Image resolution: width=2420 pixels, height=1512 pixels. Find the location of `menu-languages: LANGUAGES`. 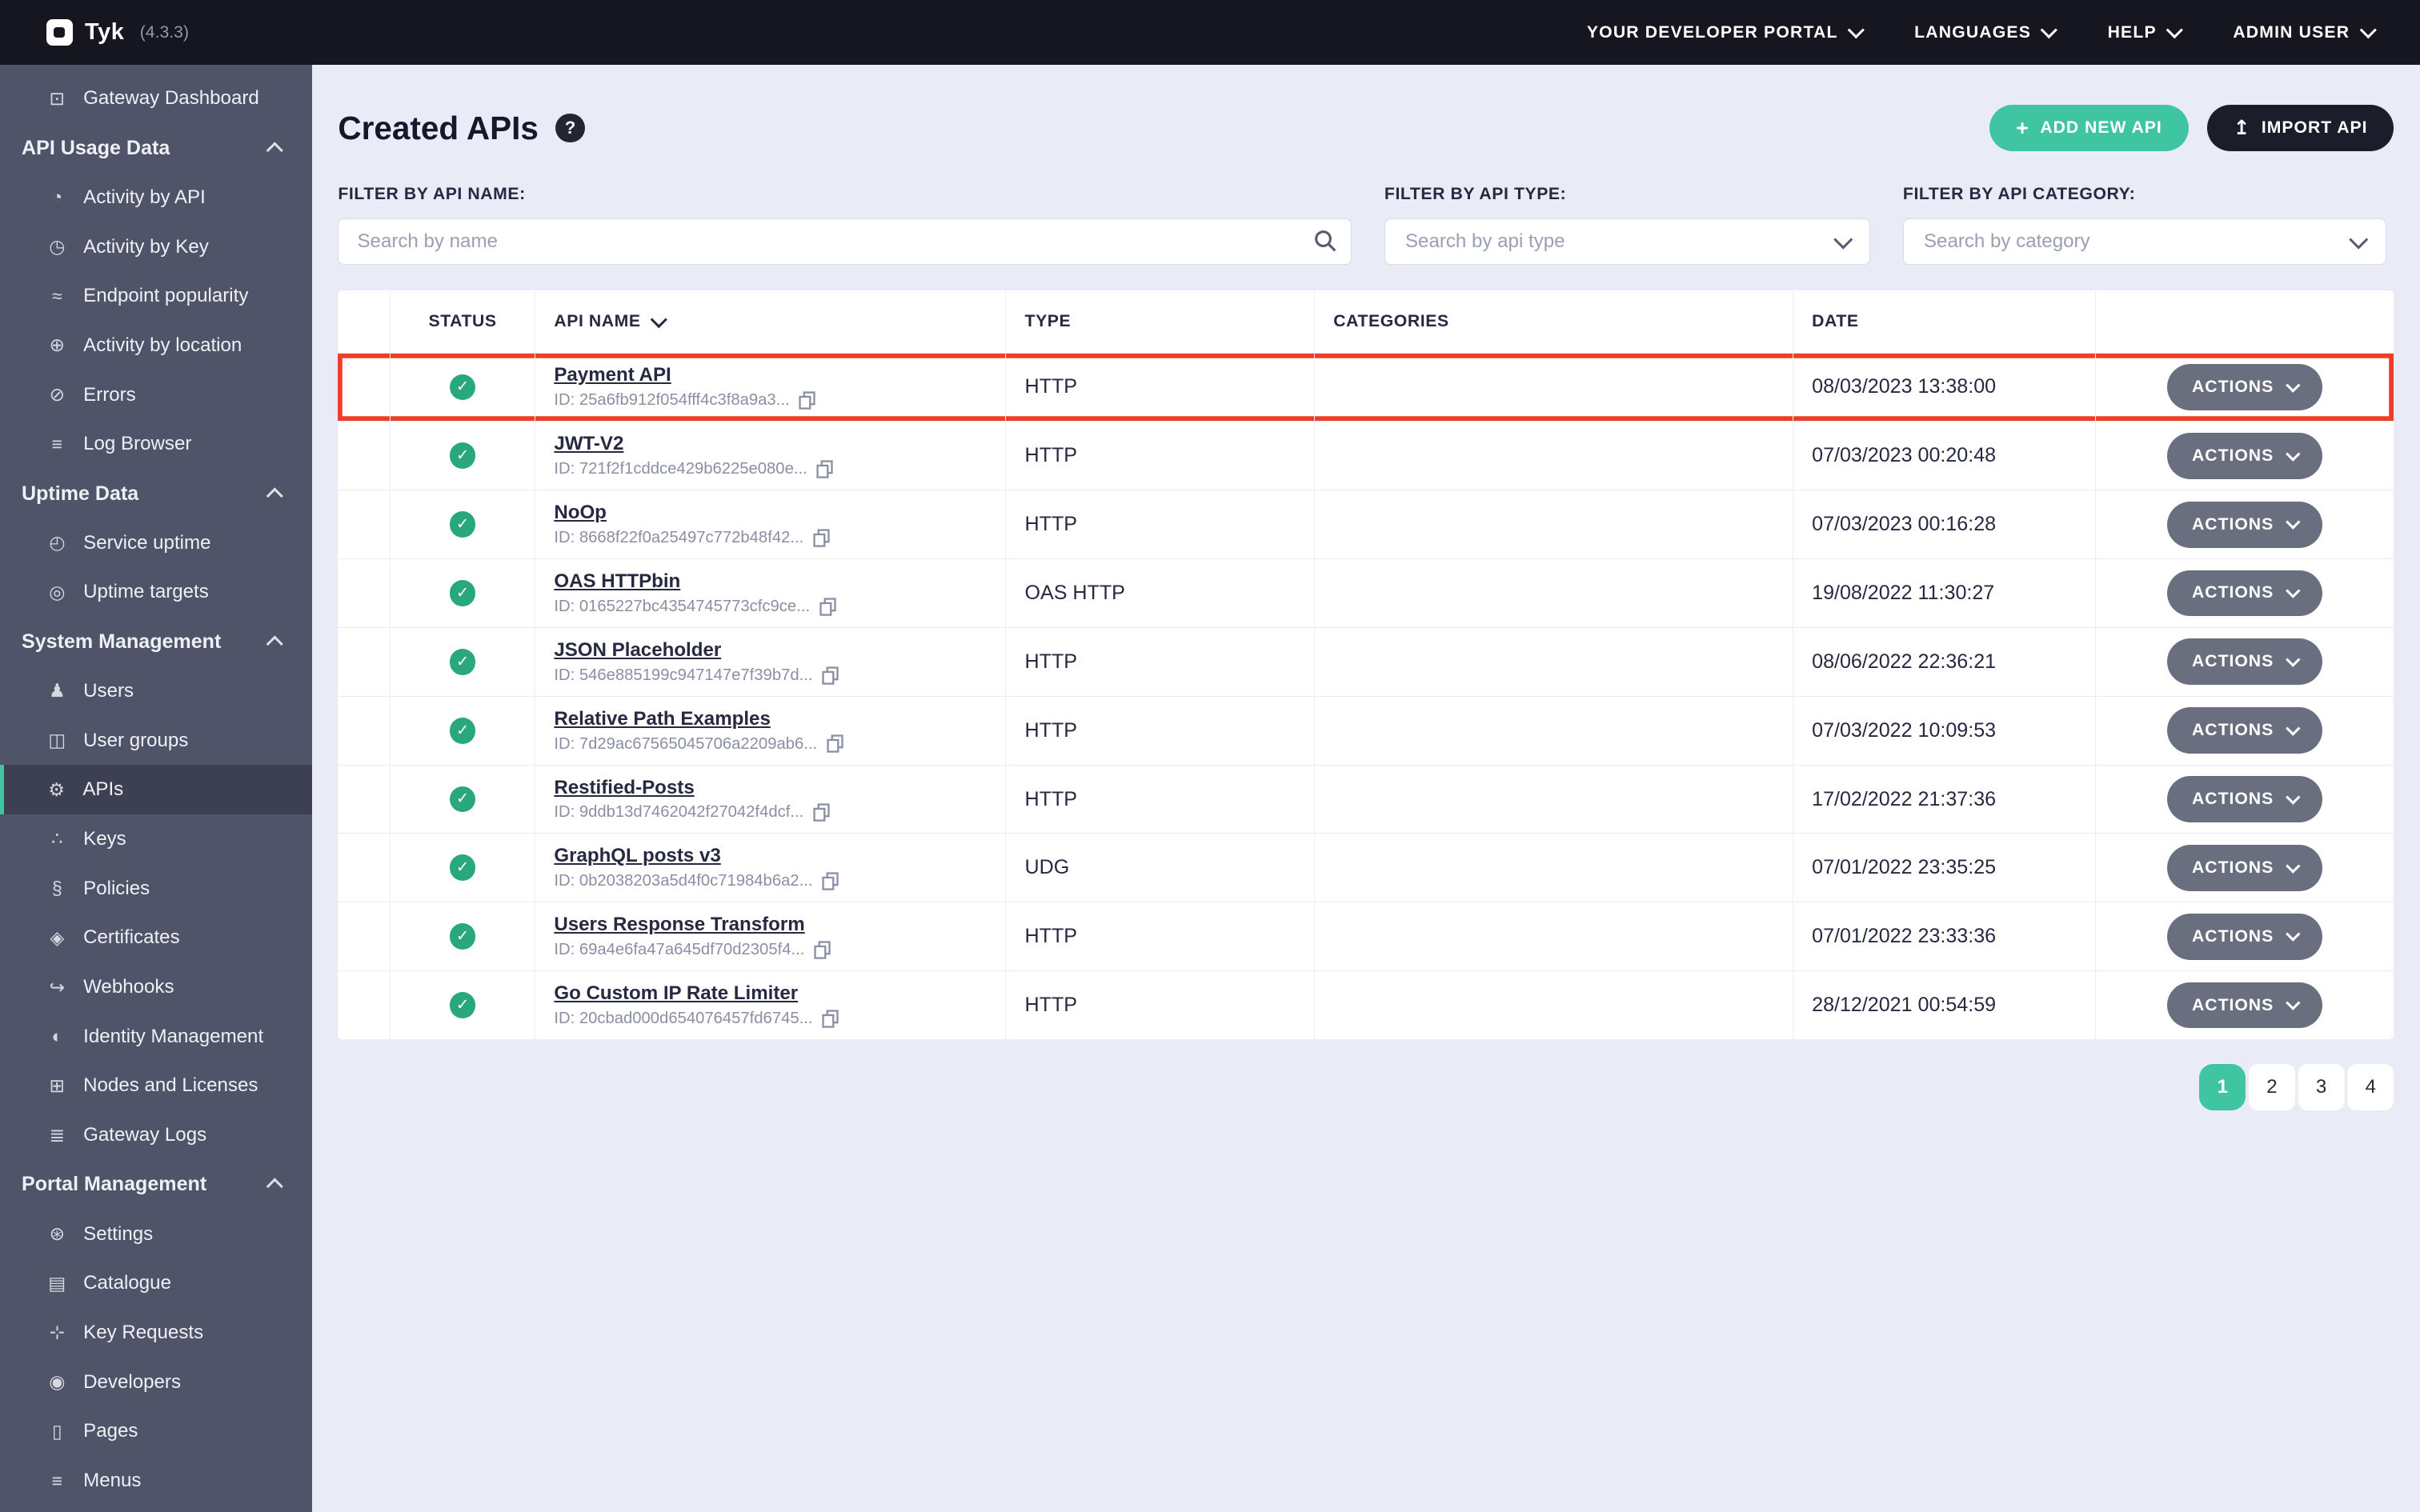

menu-languages: LANGUAGES is located at coordinates (1986, 32).